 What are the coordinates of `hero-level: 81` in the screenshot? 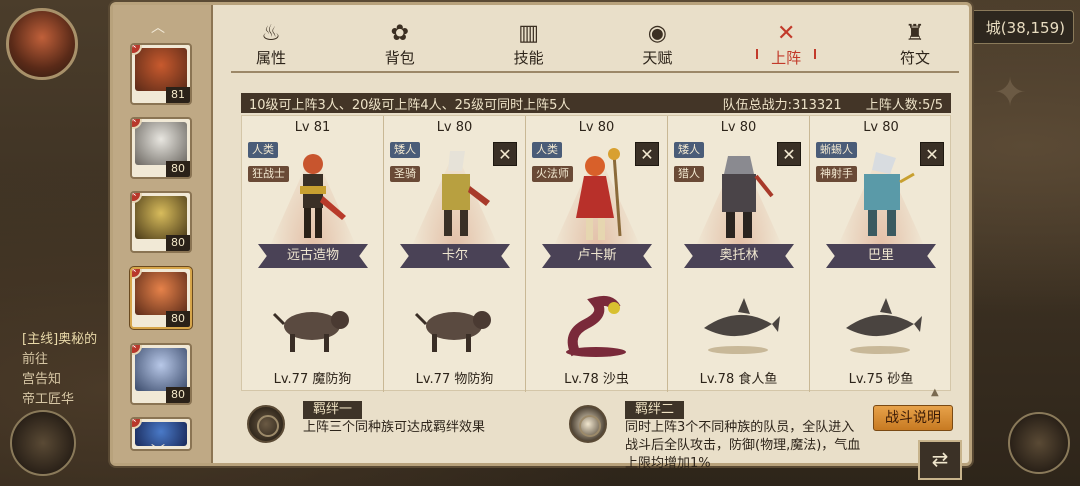 It's located at (178, 95).